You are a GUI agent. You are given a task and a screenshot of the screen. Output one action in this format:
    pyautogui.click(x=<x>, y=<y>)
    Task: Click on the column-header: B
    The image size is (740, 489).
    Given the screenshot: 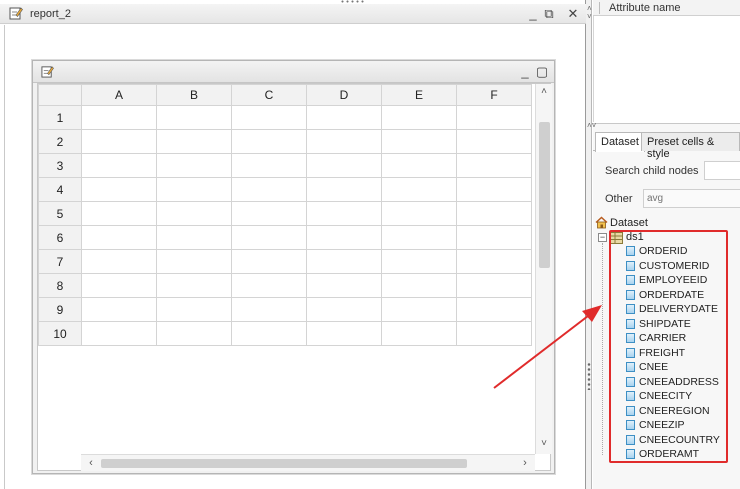 What is the action you would take?
    pyautogui.click(x=194, y=95)
    